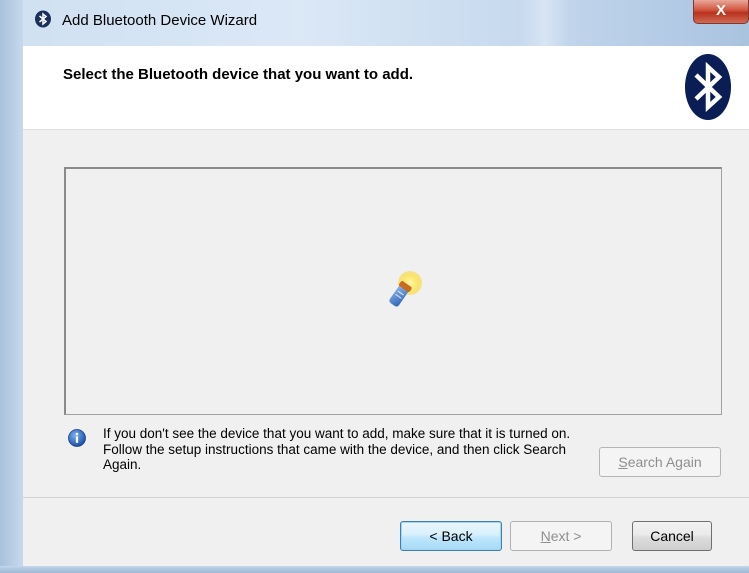 This screenshot has height=573, width=749. I want to click on search-again-button: Search Again, so click(660, 462).